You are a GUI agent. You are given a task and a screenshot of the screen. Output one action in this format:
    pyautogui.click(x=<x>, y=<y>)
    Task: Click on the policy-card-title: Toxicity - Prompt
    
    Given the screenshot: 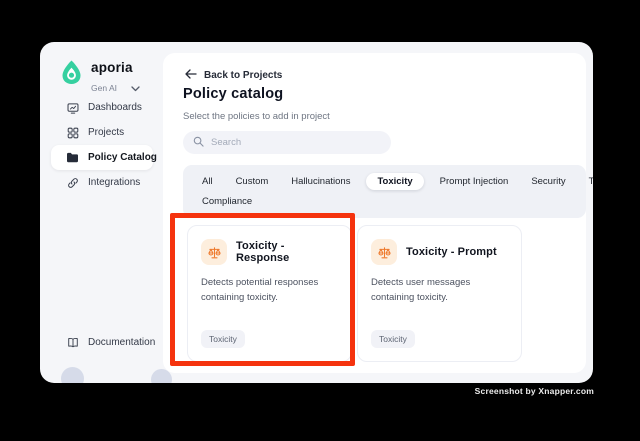 What is the action you would take?
    pyautogui.click(x=451, y=252)
    